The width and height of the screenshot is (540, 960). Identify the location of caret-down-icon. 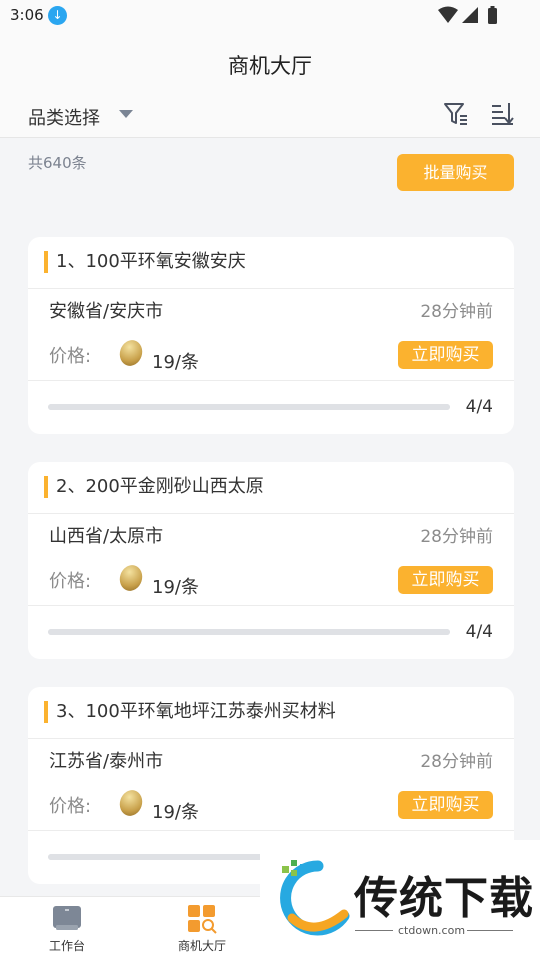
(126, 114).